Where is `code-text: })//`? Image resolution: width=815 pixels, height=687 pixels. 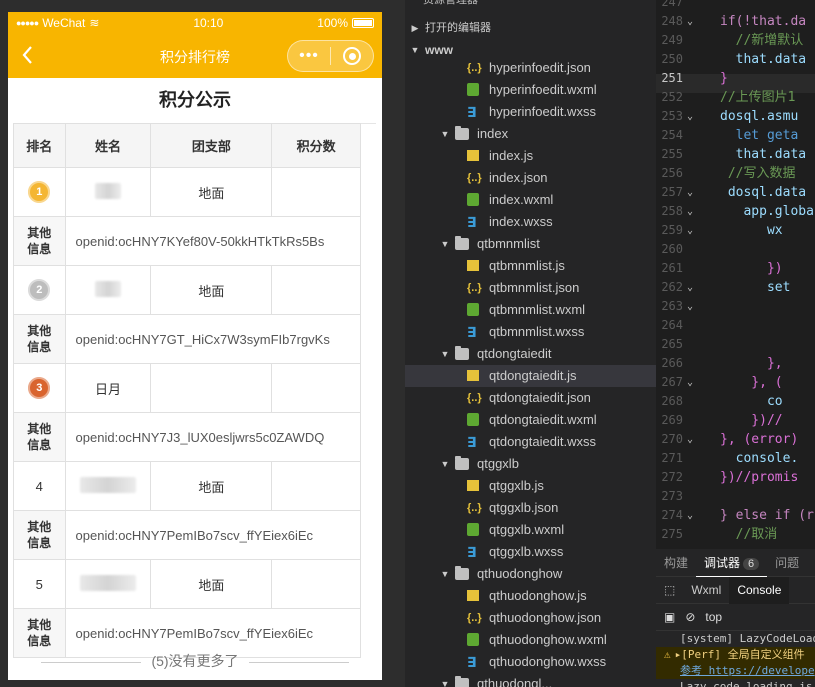 code-text: })// is located at coordinates (751, 420).